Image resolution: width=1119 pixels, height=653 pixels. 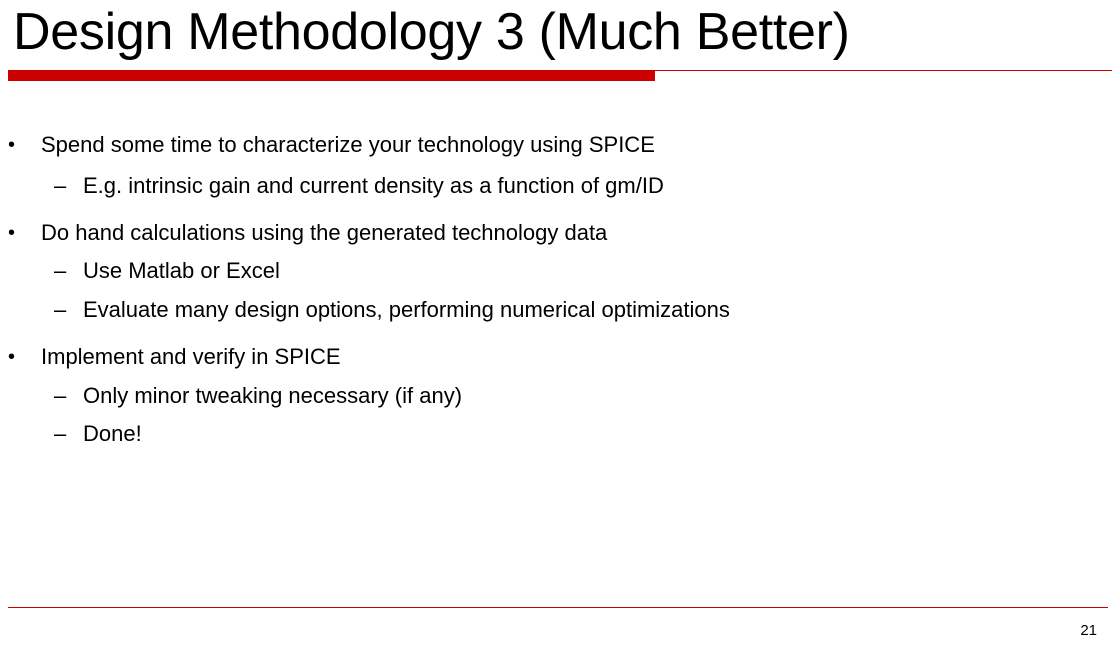 I want to click on title-underline-thin, so click(x=883, y=70).